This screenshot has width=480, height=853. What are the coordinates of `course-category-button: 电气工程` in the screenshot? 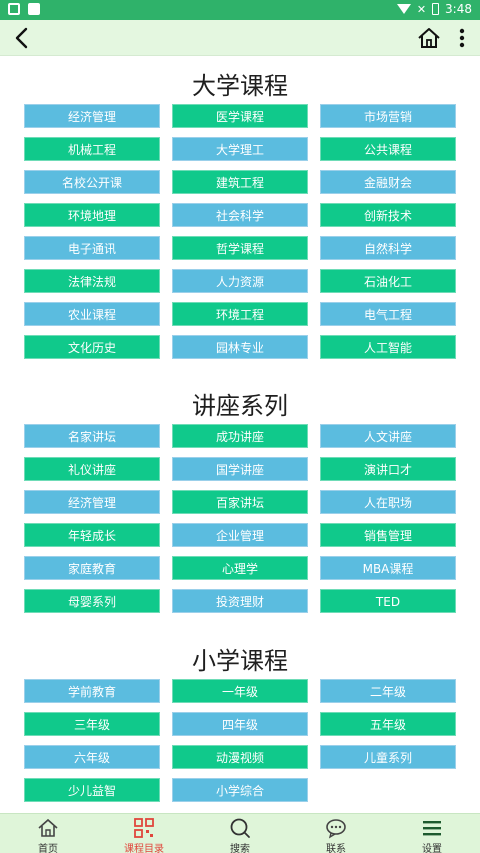 It's located at (388, 314).